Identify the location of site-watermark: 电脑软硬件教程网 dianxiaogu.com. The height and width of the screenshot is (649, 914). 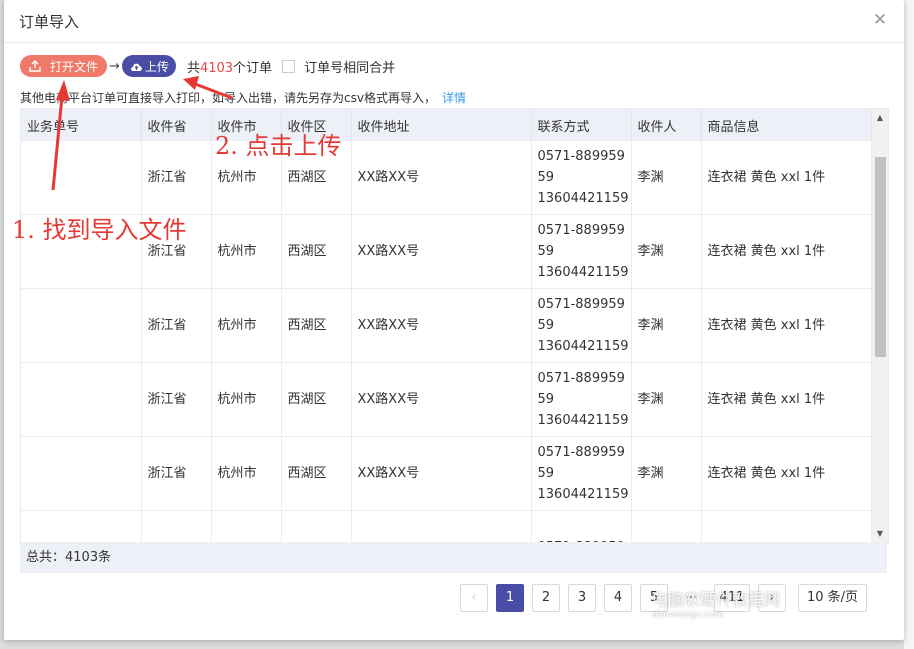
(716, 603).